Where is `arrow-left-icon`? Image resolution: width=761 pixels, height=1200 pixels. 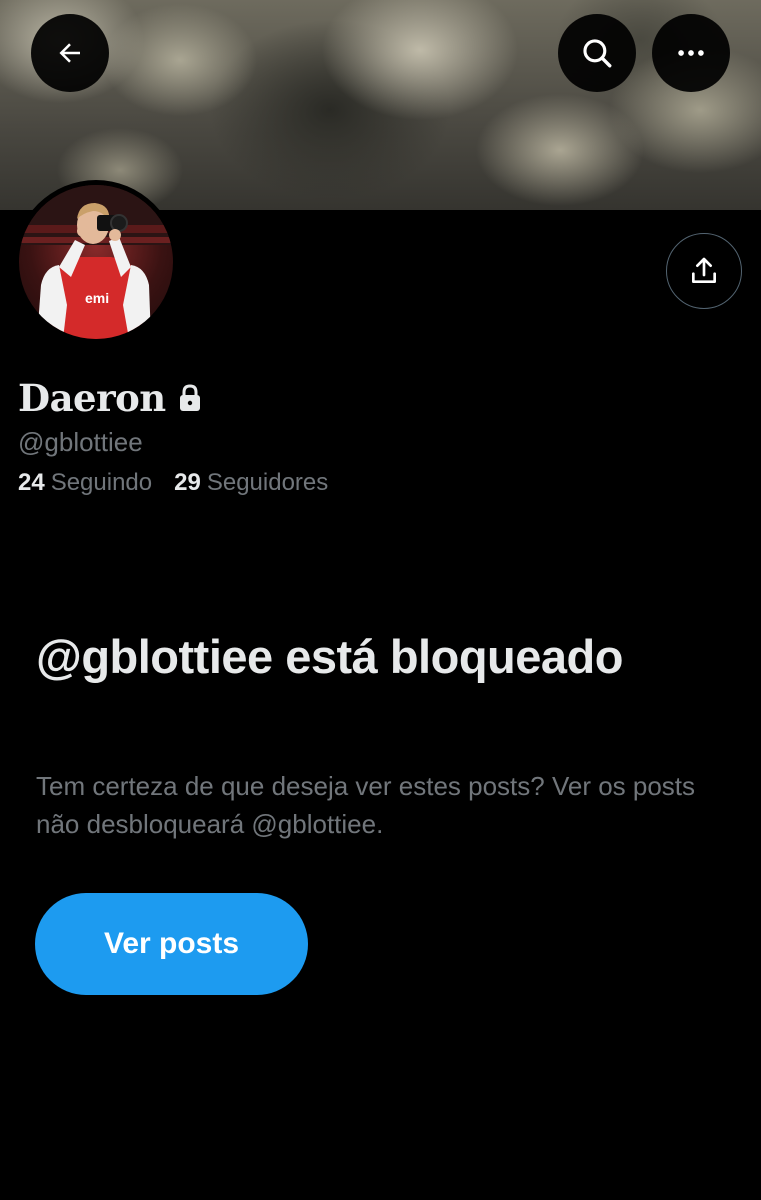
arrow-left-icon is located at coordinates (69, 53).